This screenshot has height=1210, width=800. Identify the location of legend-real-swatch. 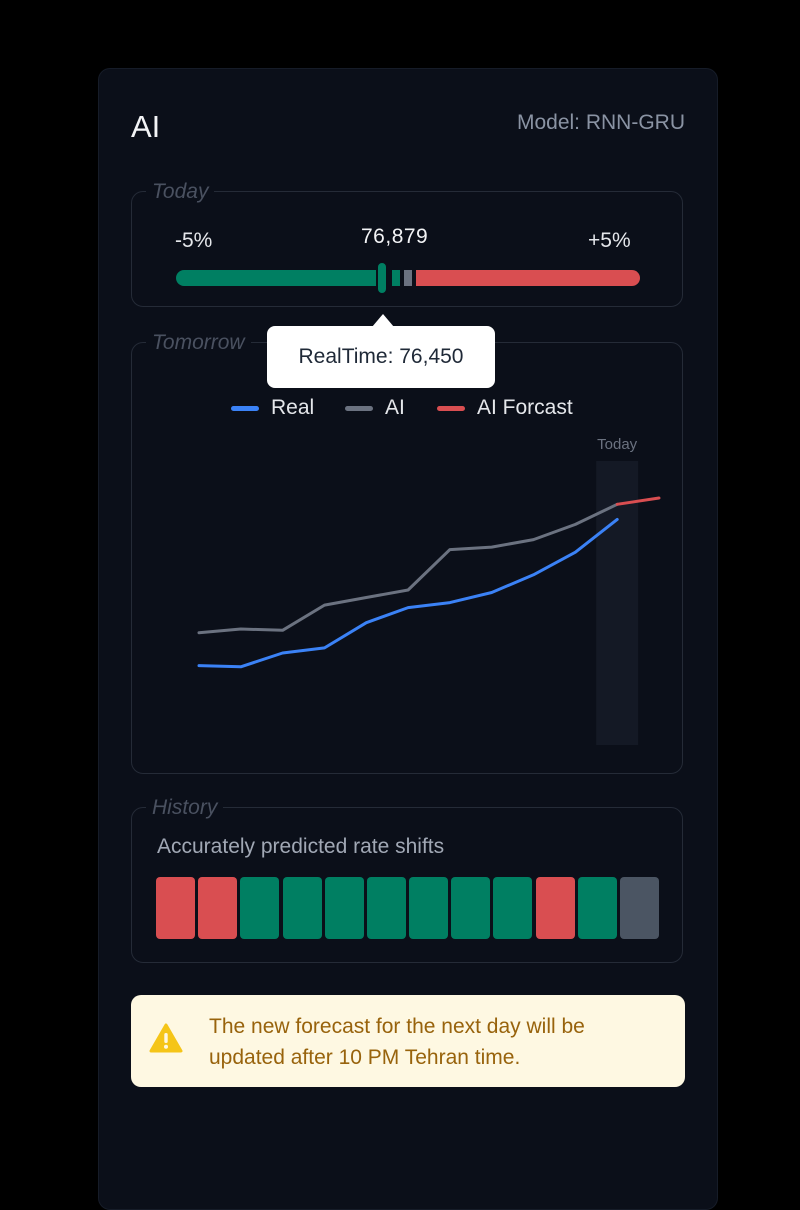
(245, 408).